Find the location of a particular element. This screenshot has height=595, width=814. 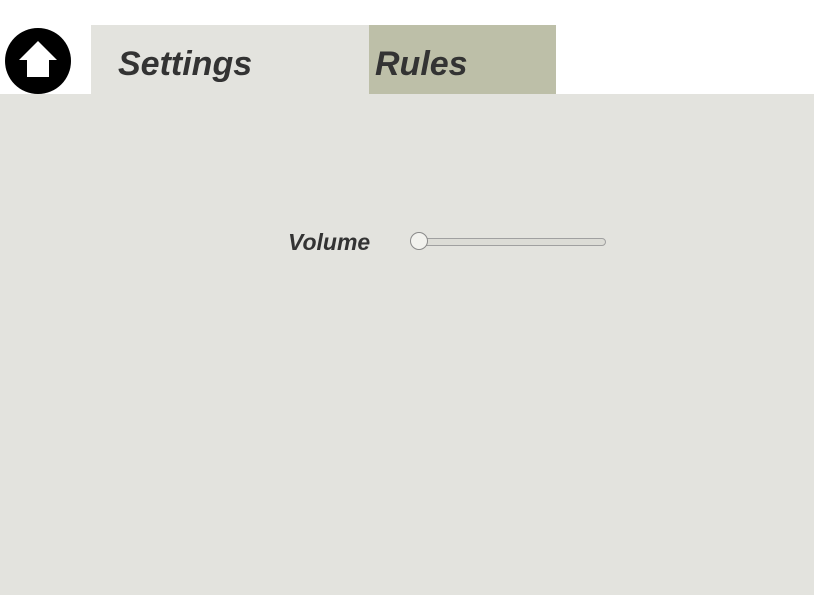

tab-rules: Rules is located at coordinates (462, 59).